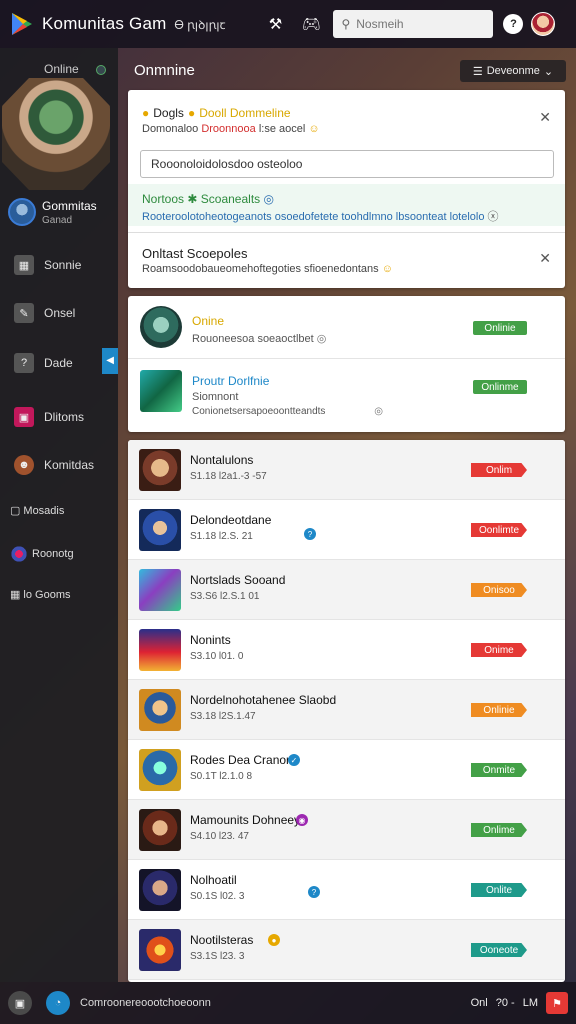  I want to click on game-name: Nontalulons, so click(222, 460).